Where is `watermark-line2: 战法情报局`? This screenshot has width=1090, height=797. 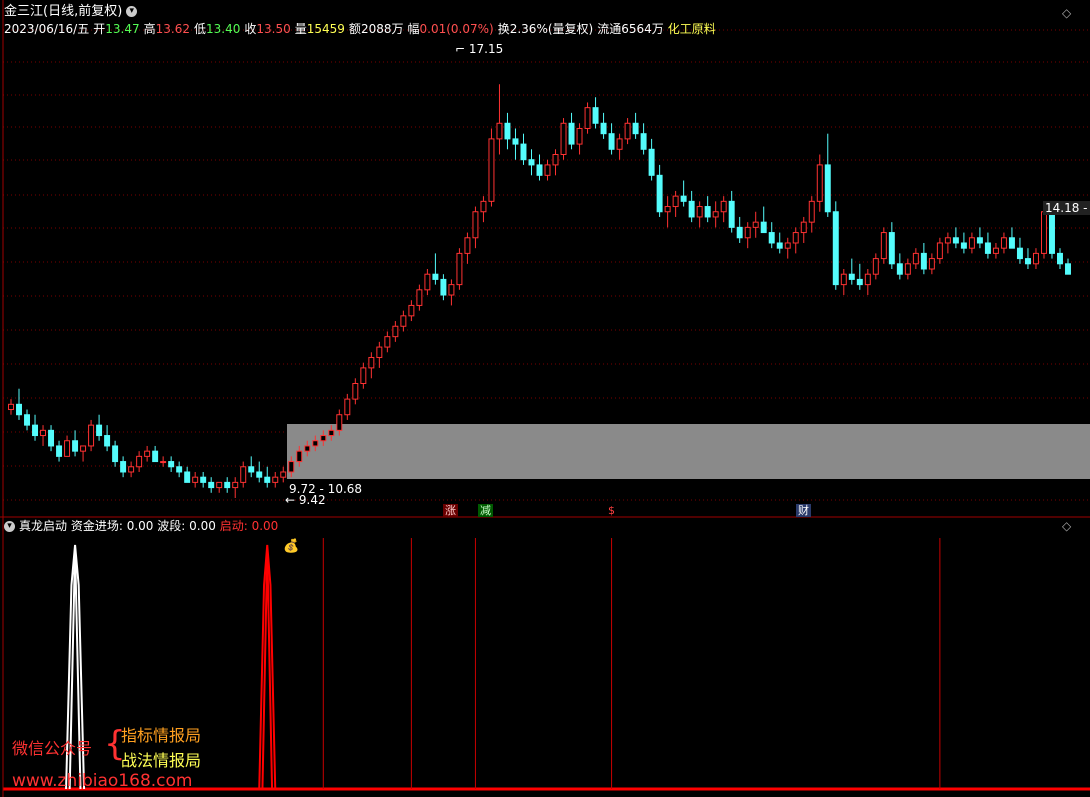 watermark-line2: 战法情报局 is located at coordinates (161, 760).